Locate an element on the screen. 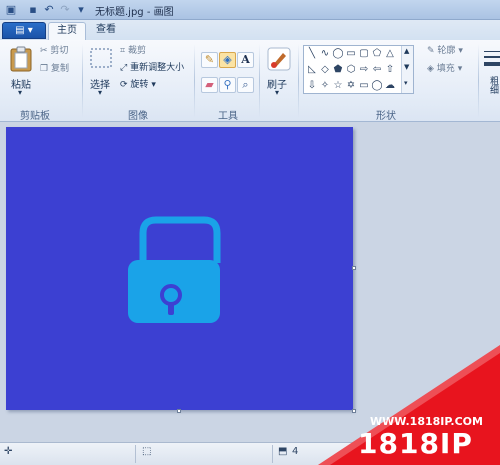  save-icon: ▪ is located at coordinates (33, 10).